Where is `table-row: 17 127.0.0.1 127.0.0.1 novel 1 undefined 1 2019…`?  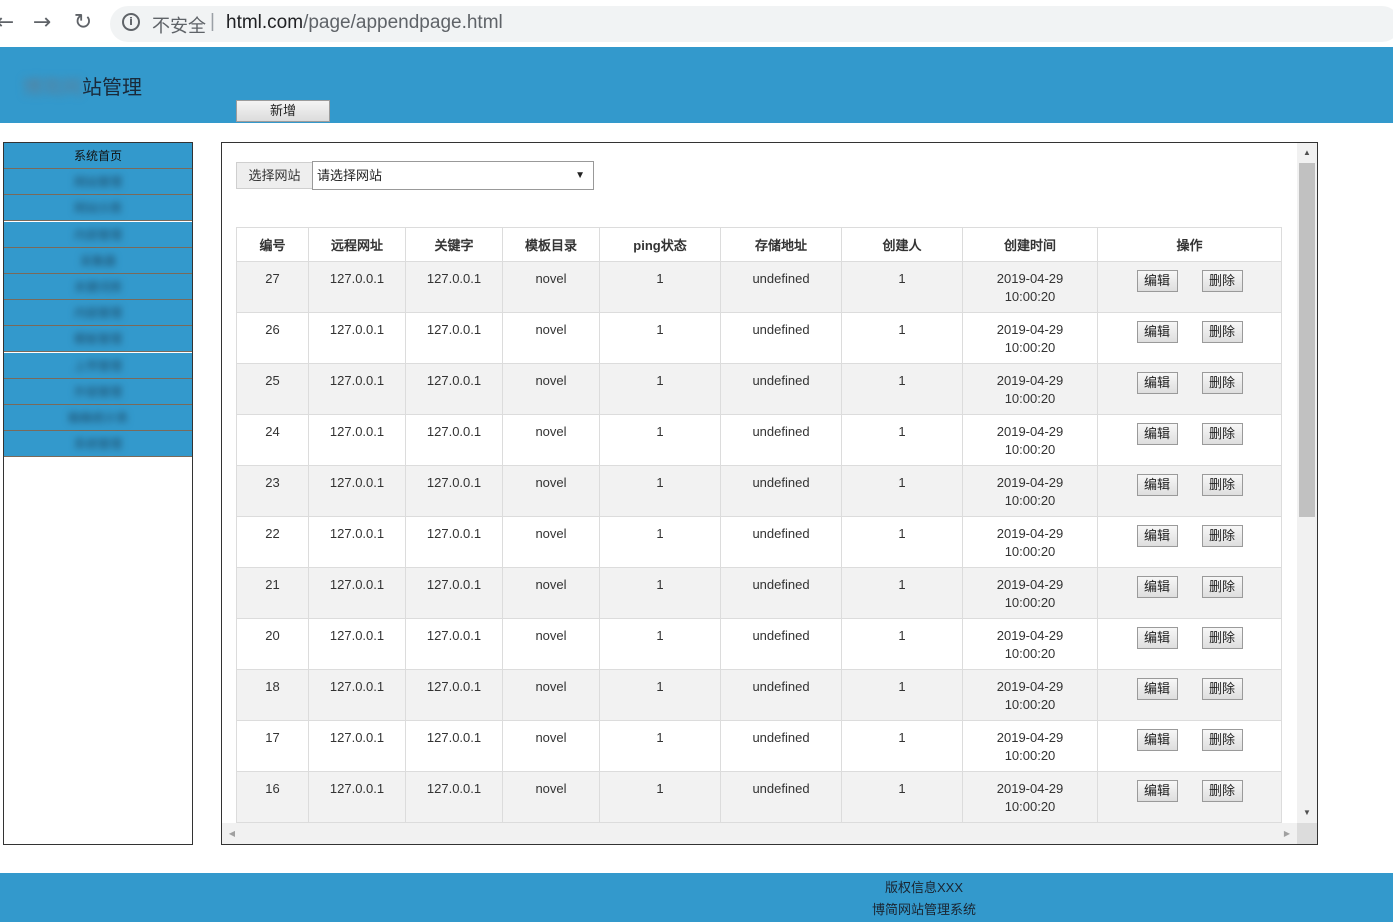
table-row: 17 127.0.0.1 127.0.0.1 novel 1 undefined 1 2019… is located at coordinates (759, 746).